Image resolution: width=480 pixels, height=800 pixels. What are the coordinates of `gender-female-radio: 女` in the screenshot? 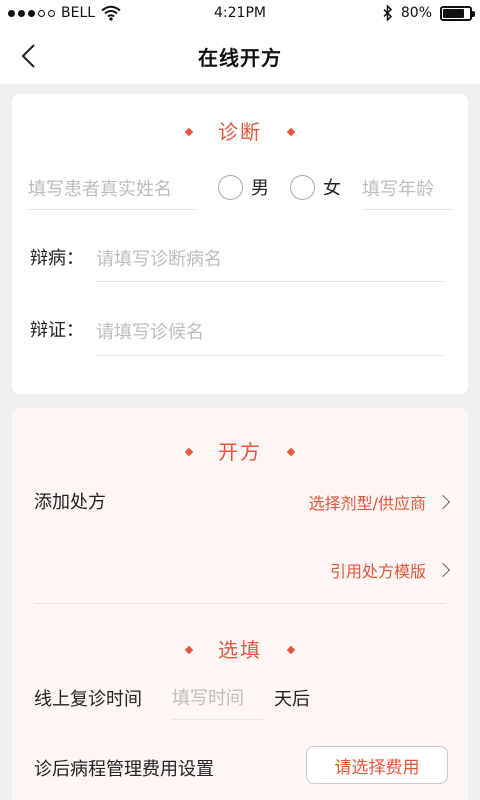 It's located at (315, 187).